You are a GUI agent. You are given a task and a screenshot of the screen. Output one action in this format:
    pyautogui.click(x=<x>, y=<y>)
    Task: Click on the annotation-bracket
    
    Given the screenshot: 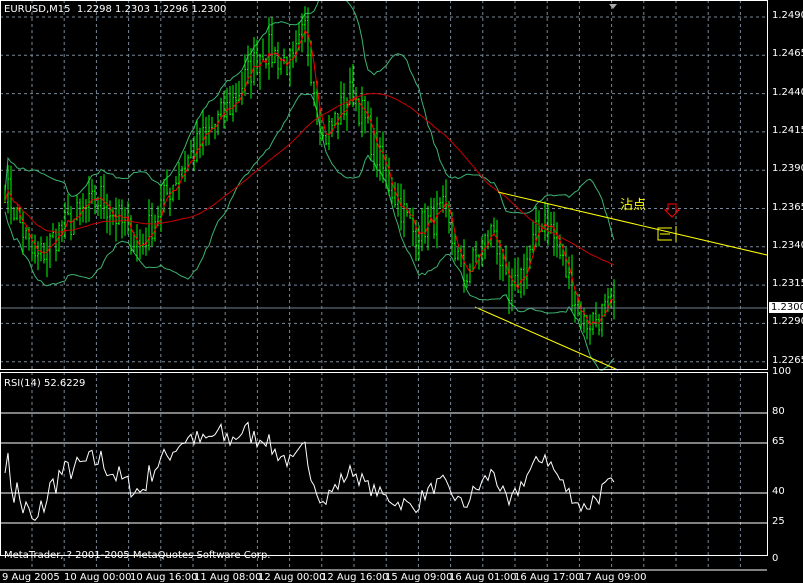 What is the action you would take?
    pyautogui.click(x=667, y=234)
    